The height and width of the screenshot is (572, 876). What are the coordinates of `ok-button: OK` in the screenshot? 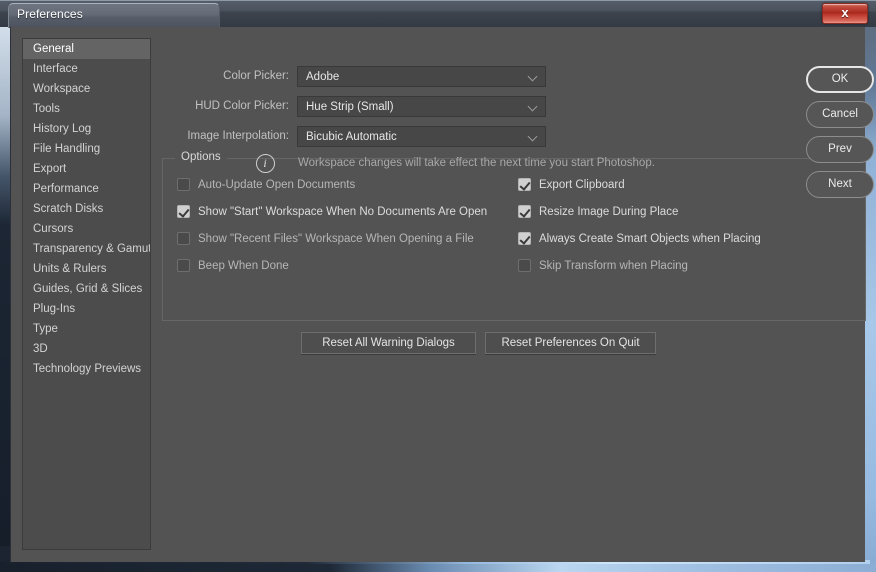 It's located at (840, 79).